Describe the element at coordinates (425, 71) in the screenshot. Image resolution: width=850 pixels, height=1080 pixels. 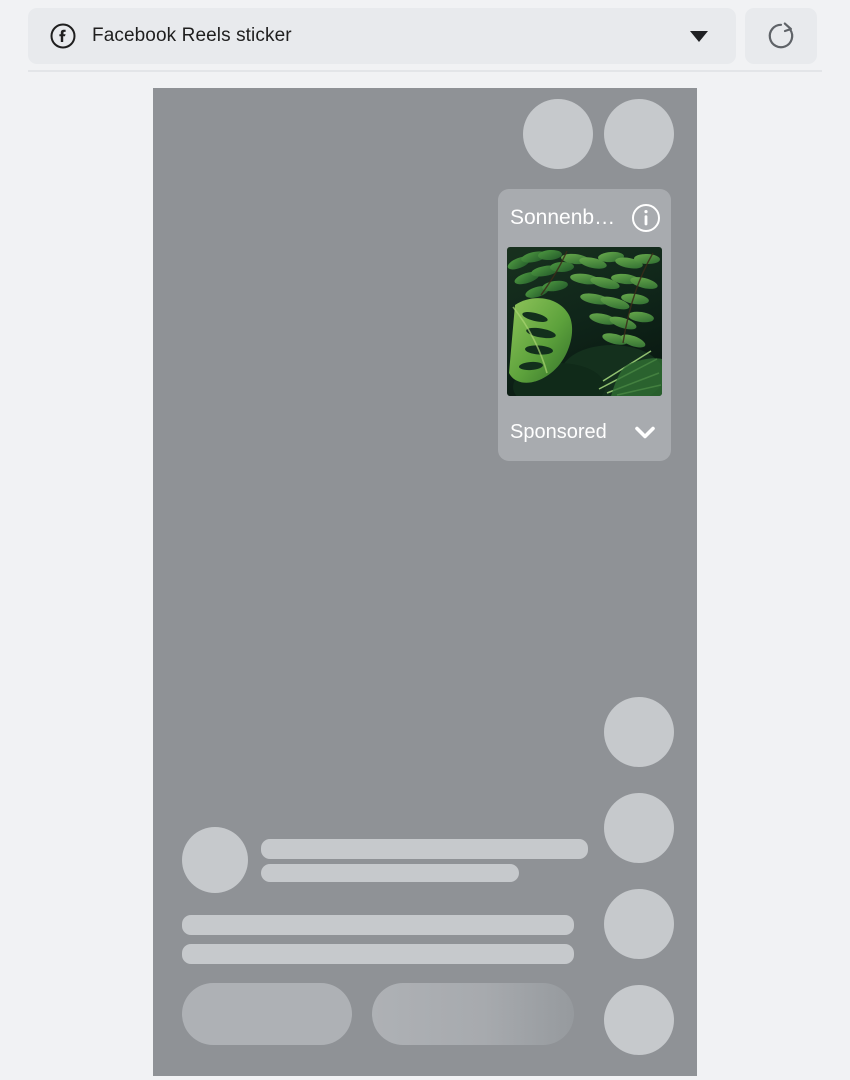
I see `toolbar-divider` at that location.